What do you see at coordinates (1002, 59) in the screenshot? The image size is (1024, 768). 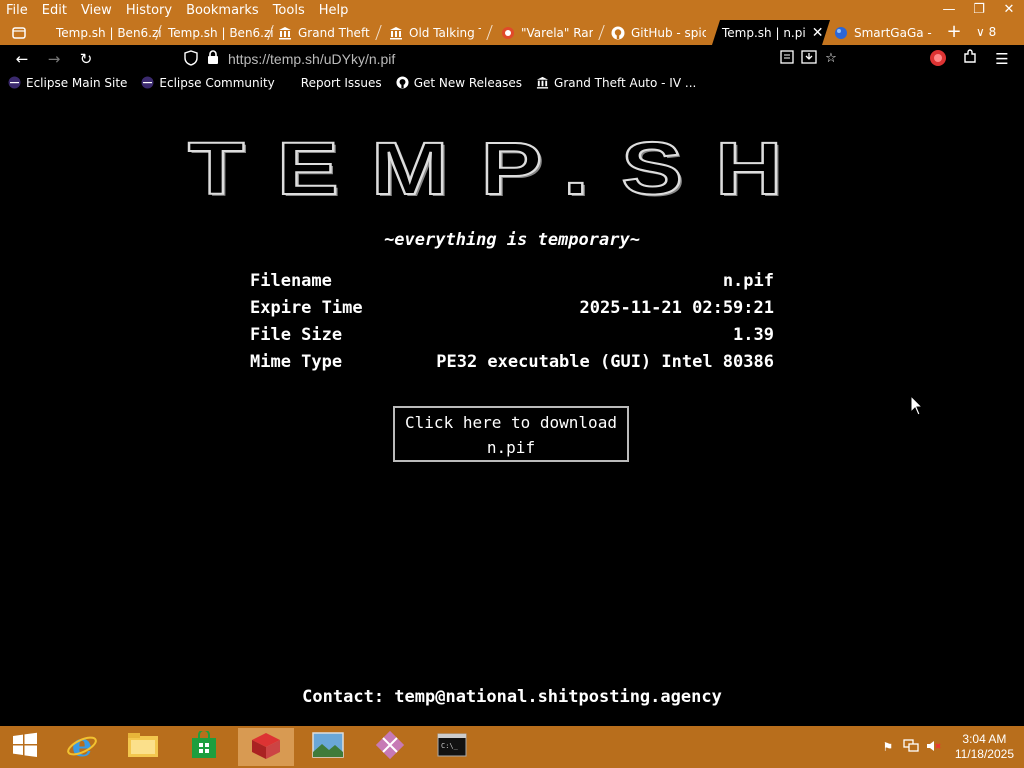 I see `hamburger-menu-icon: ☰` at bounding box center [1002, 59].